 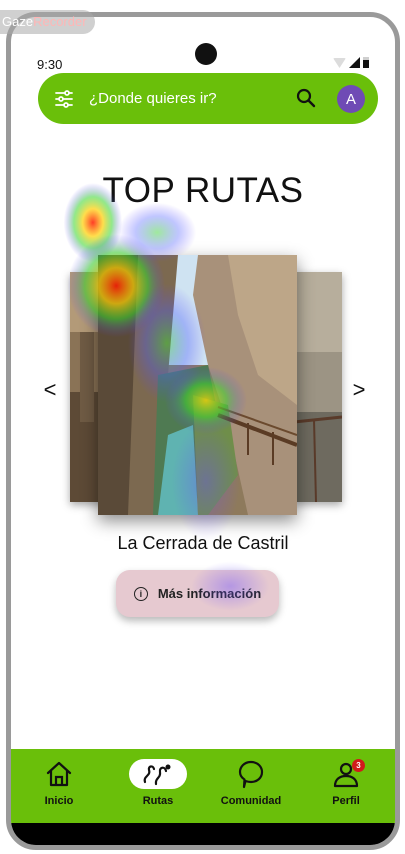 What do you see at coordinates (140, 593) in the screenshot?
I see `info-icon: i` at bounding box center [140, 593].